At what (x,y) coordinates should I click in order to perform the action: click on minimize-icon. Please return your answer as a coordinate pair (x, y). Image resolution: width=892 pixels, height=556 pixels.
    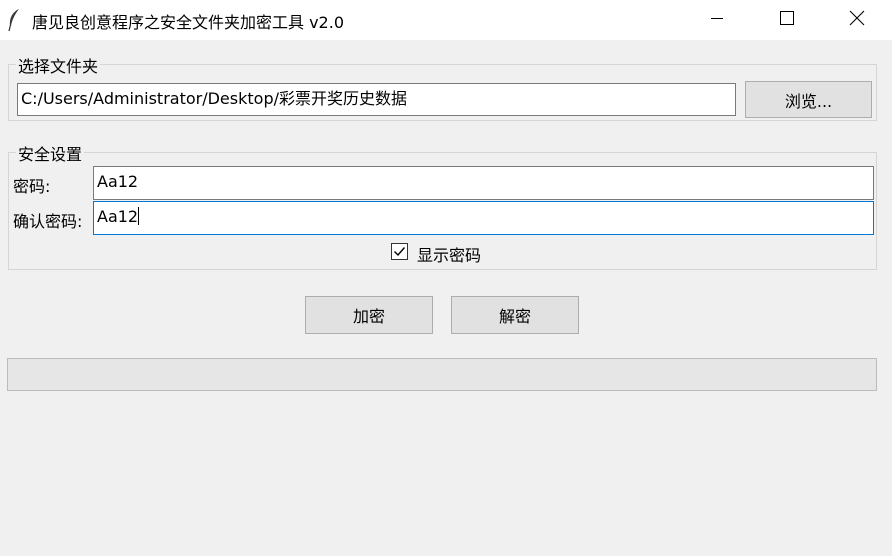
    Looking at the image, I should click on (717, 20).